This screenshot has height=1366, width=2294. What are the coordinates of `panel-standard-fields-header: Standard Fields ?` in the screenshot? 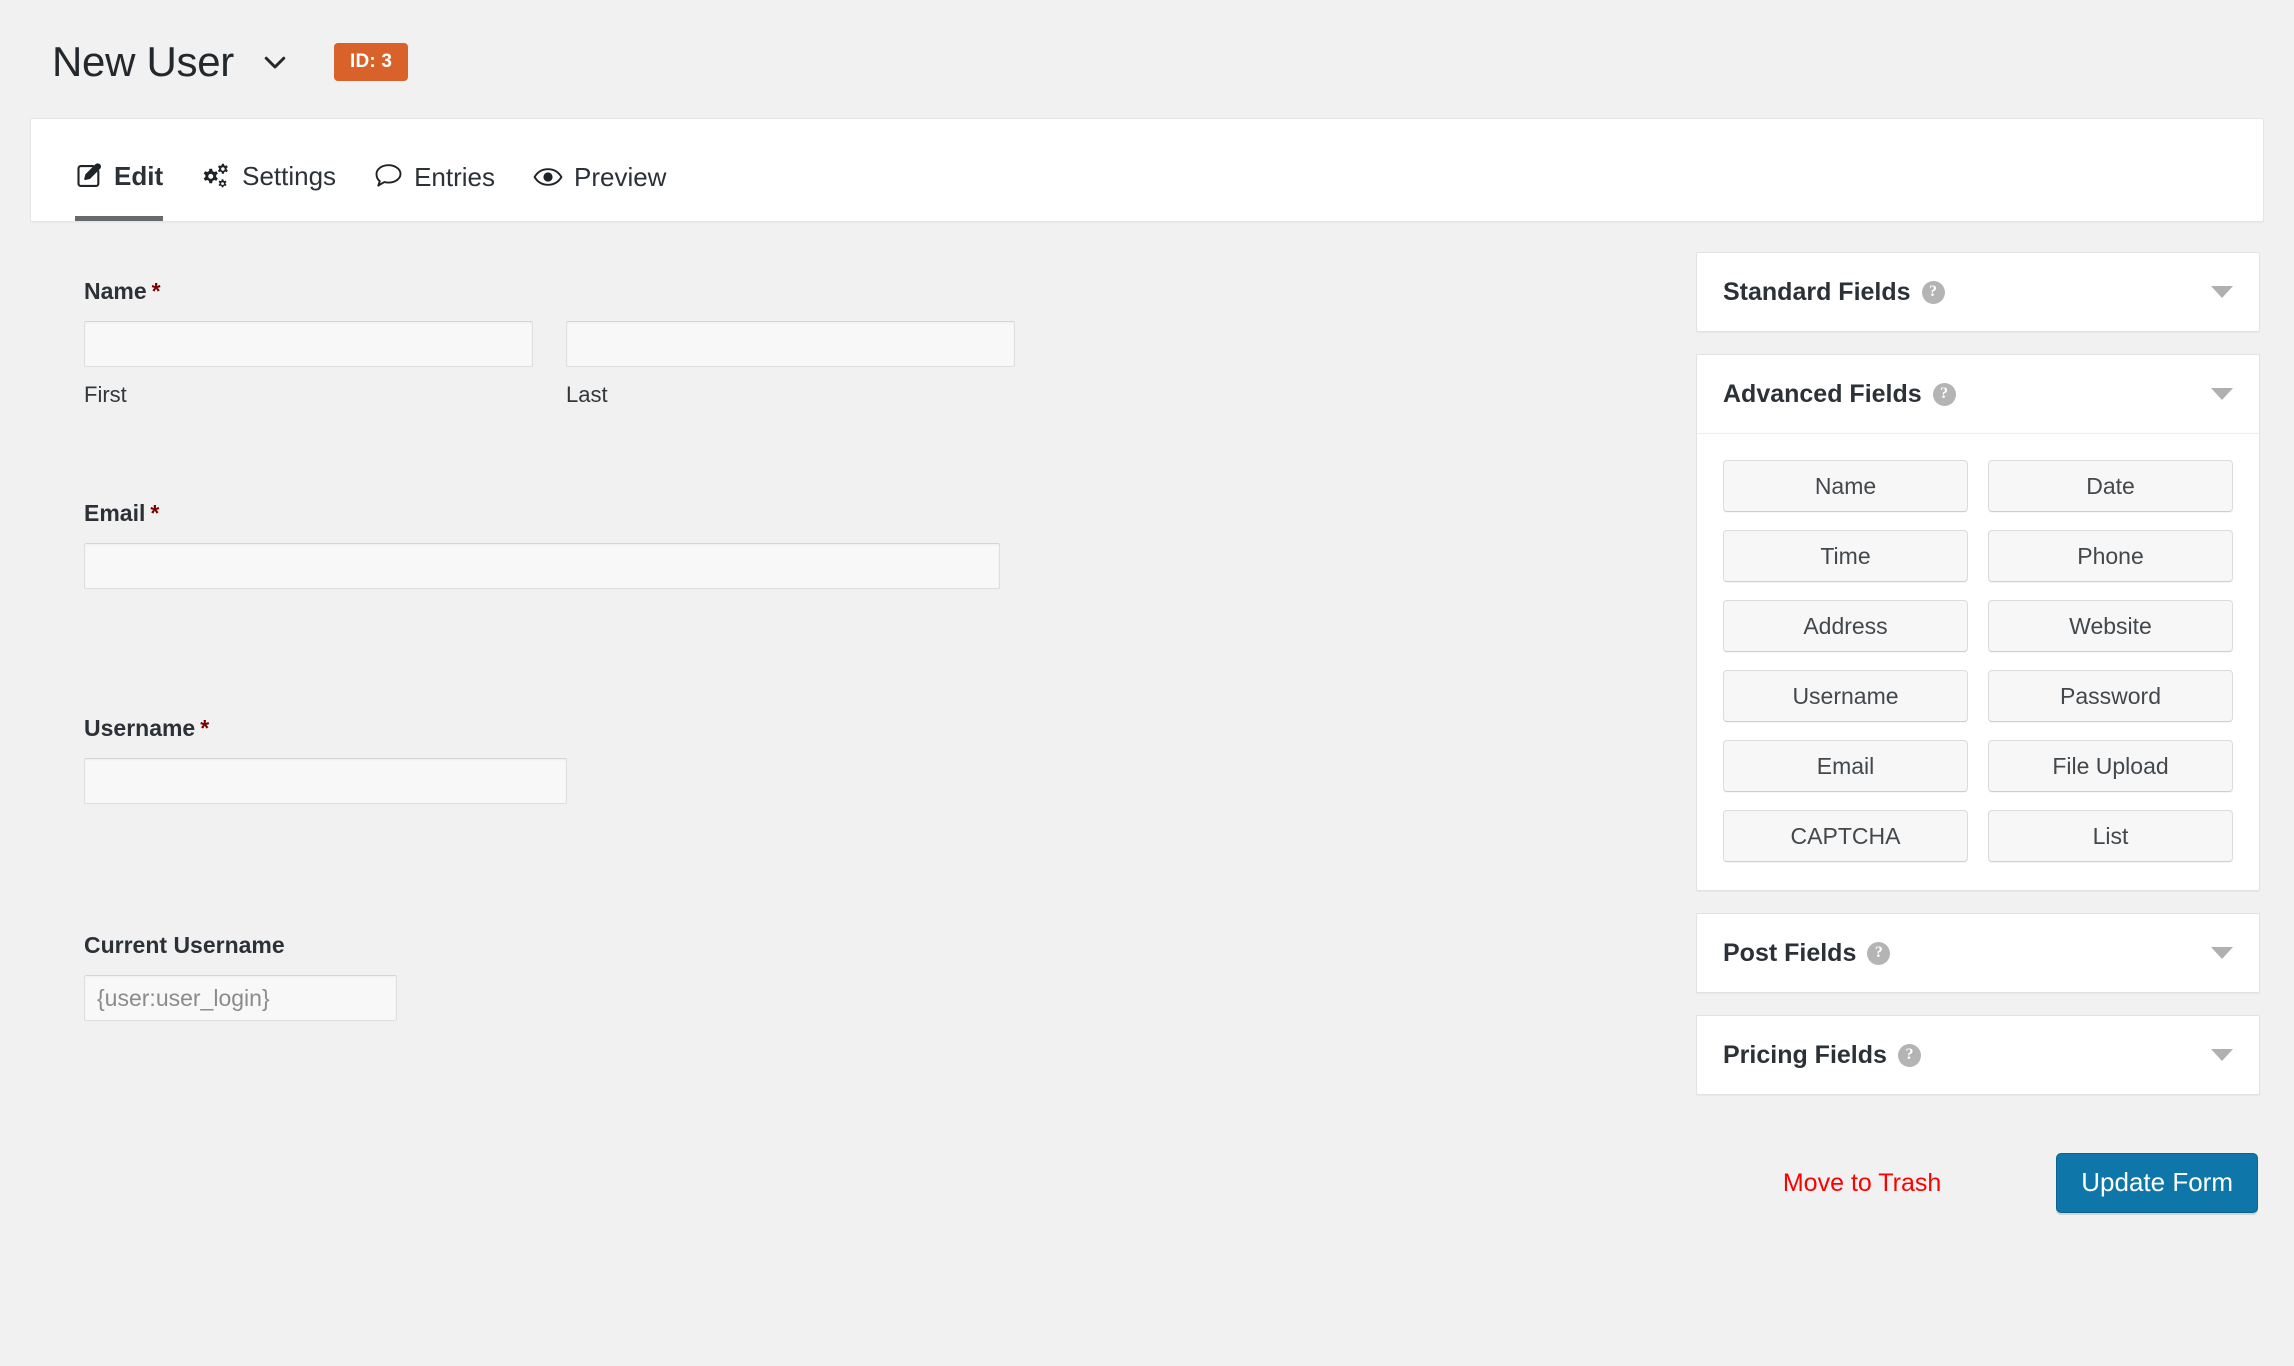 It's located at (1978, 292).